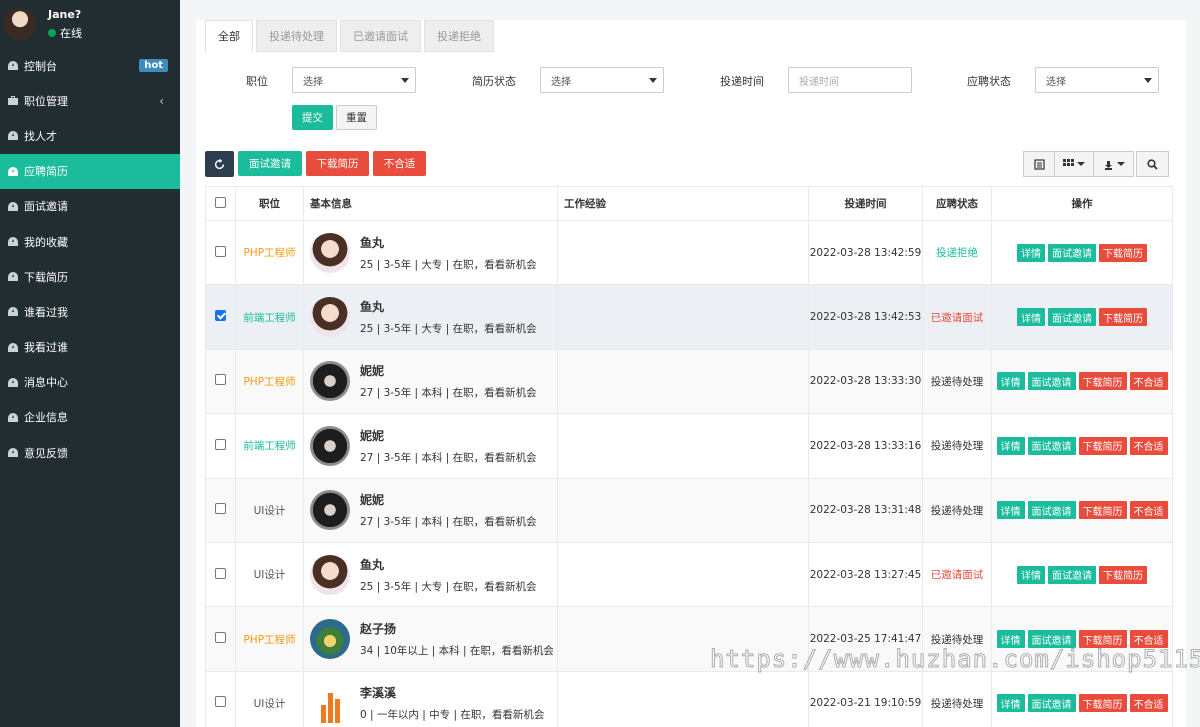 The width and height of the screenshot is (1200, 727). Describe the element at coordinates (71, 33) in the screenshot. I see `user-status-text: 在线` at that location.